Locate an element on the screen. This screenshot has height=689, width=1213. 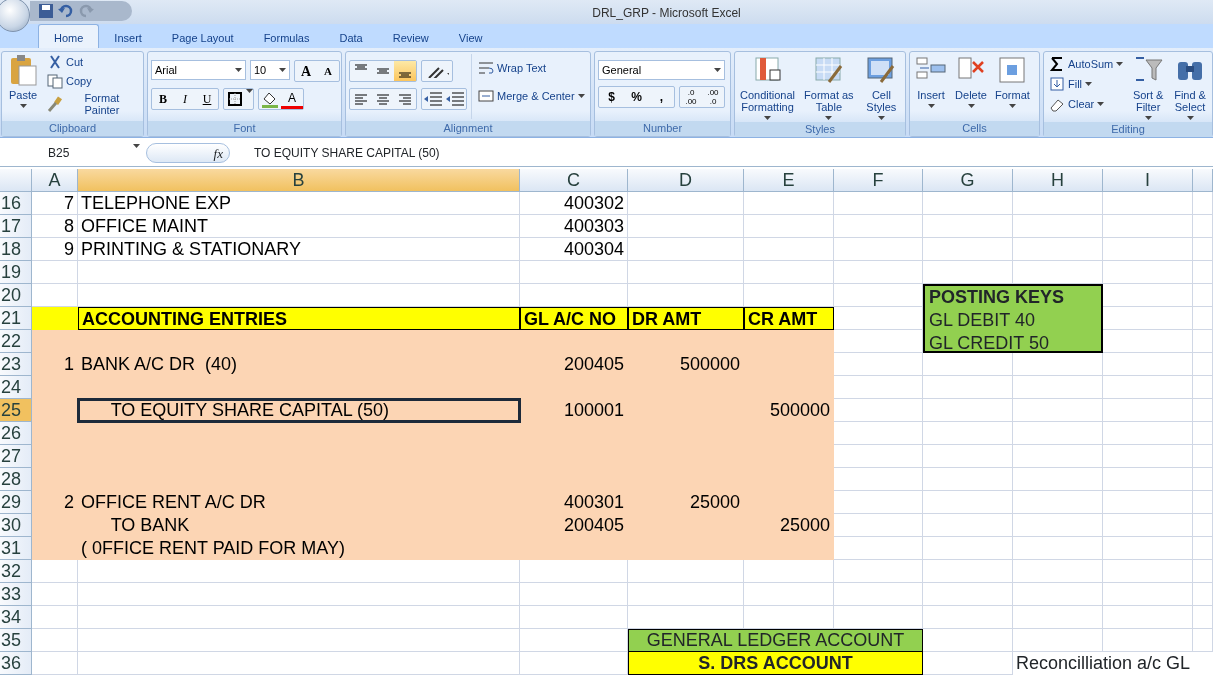
comma-button: , is located at coordinates (661, 97).